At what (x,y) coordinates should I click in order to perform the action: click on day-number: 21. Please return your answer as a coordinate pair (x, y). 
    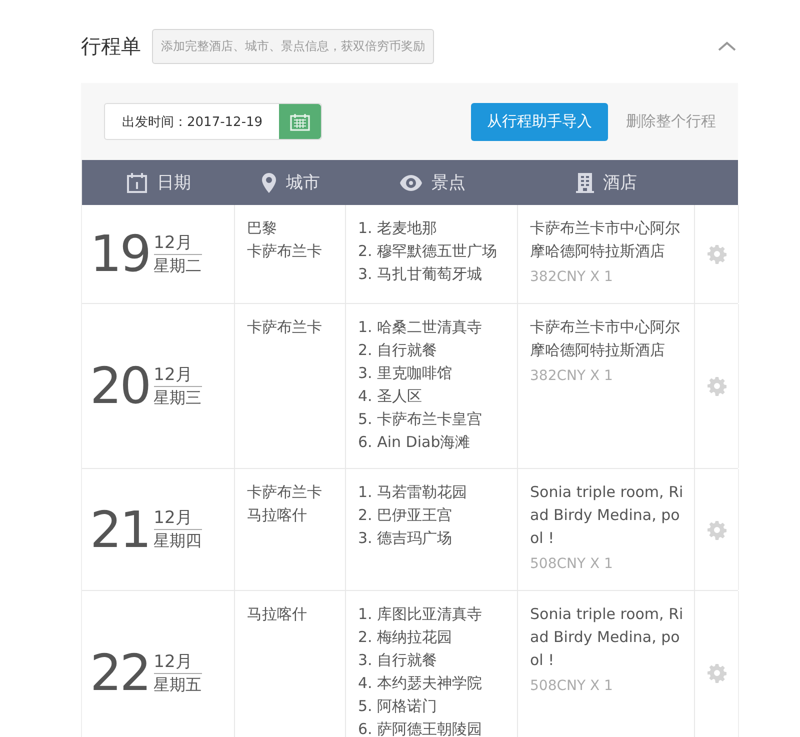
    Looking at the image, I should click on (120, 529).